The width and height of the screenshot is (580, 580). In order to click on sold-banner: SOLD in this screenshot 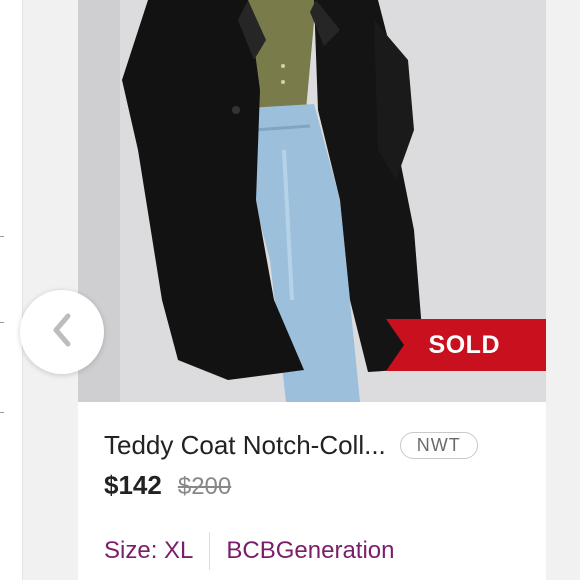, I will do `click(466, 345)`.